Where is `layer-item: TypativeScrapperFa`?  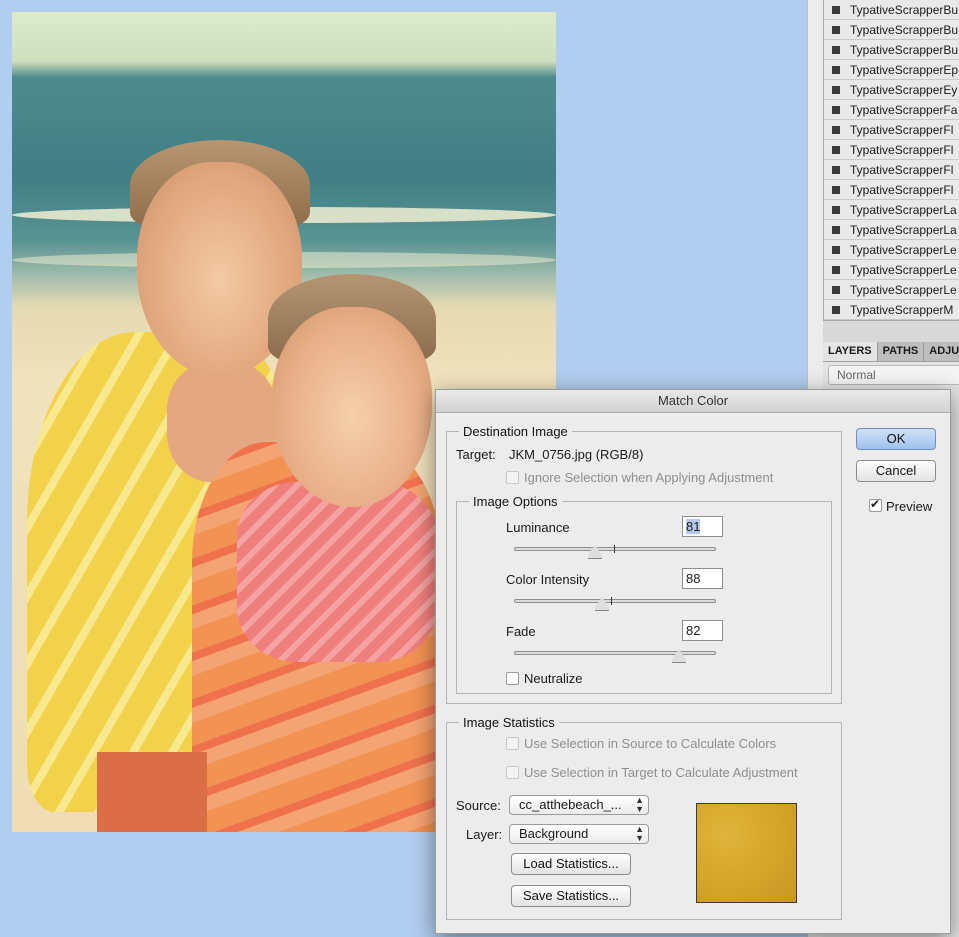
layer-item: TypativeScrapperFa is located at coordinates (891, 110).